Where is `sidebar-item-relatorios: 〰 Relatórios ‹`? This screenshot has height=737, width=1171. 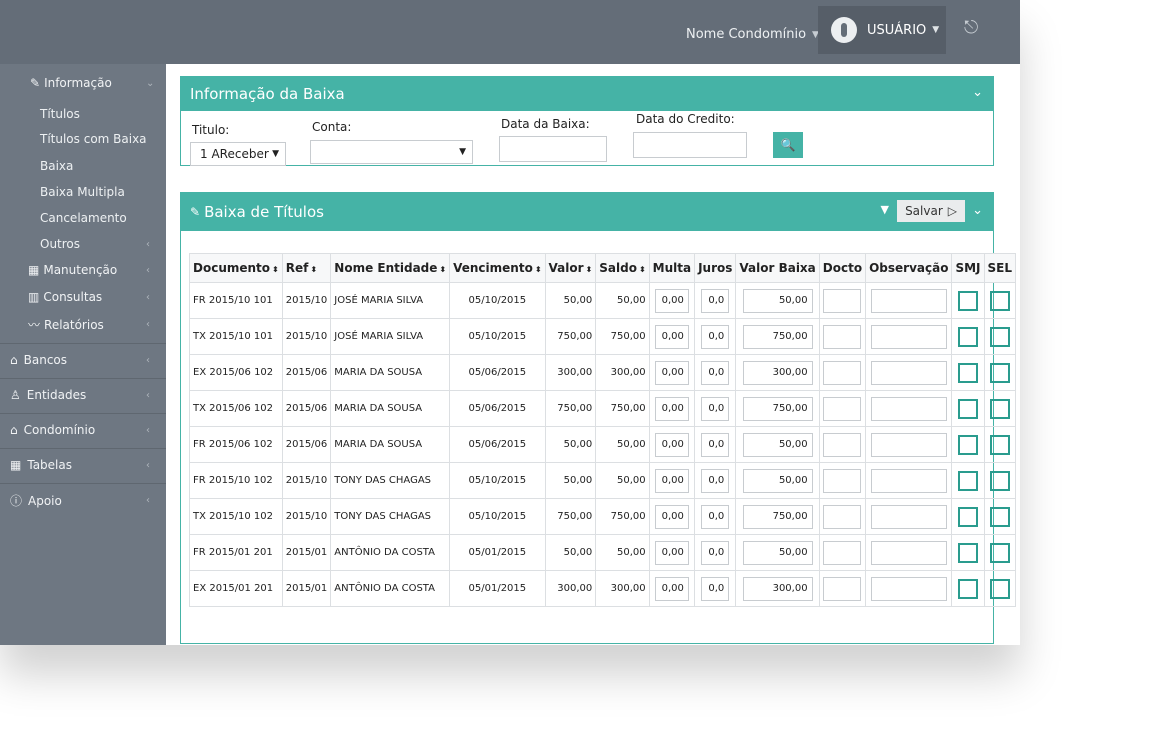
sidebar-item-relatorios: 〰 Relatórios ‹ is located at coordinates (97, 324).